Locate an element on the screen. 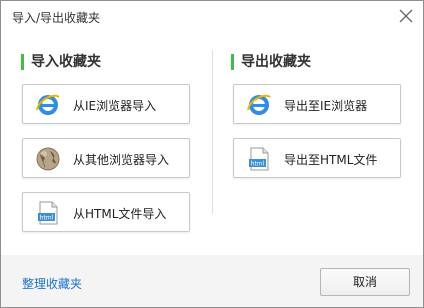 The height and width of the screenshot is (308, 424). organize-favorites-link: 整理收藏夹 is located at coordinates (52, 283).